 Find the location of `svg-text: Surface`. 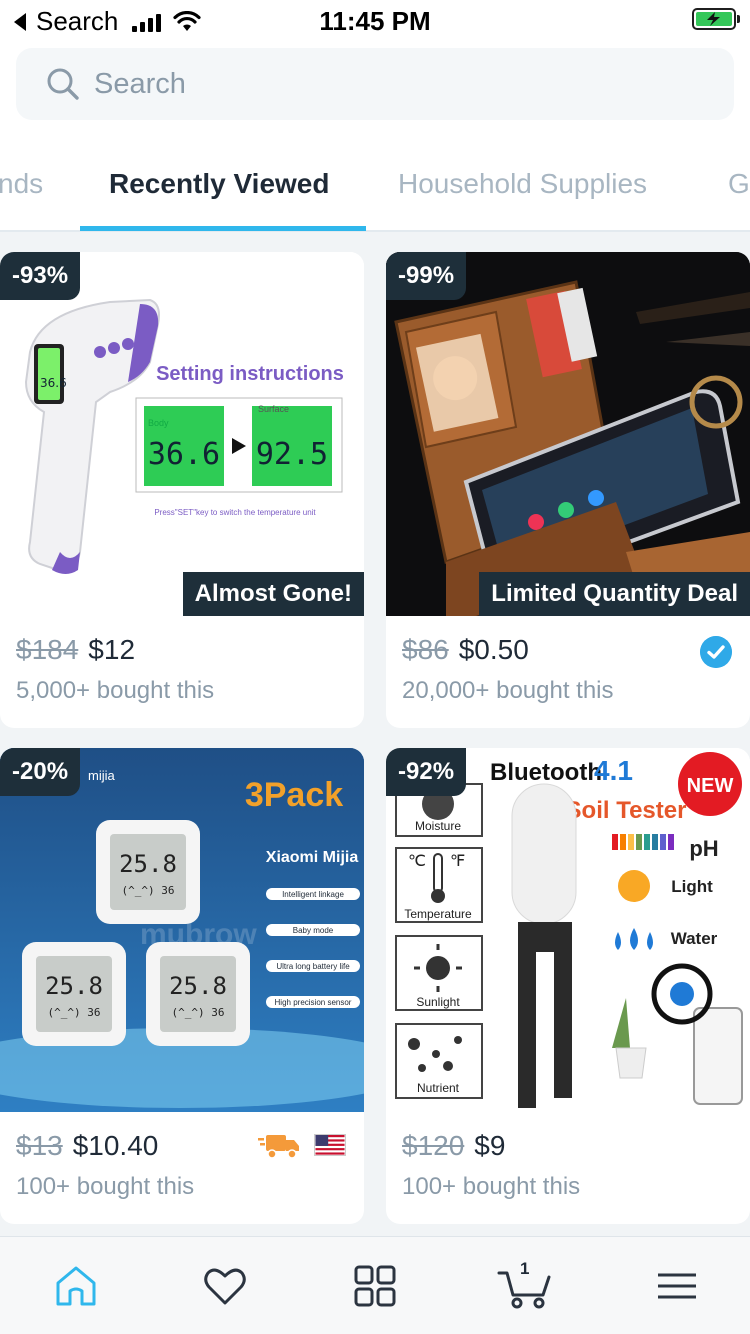

svg-text: Surface is located at coordinates (273, 409).